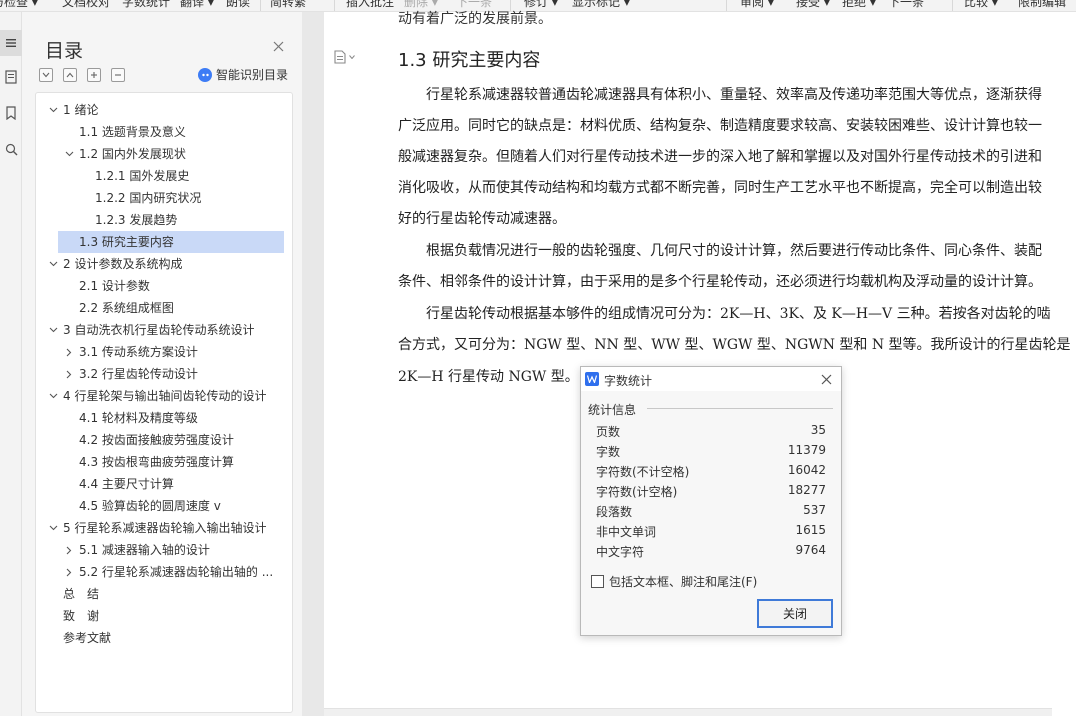  What do you see at coordinates (164, 638) in the screenshot?
I see `toc-item: 参考文献` at bounding box center [164, 638].